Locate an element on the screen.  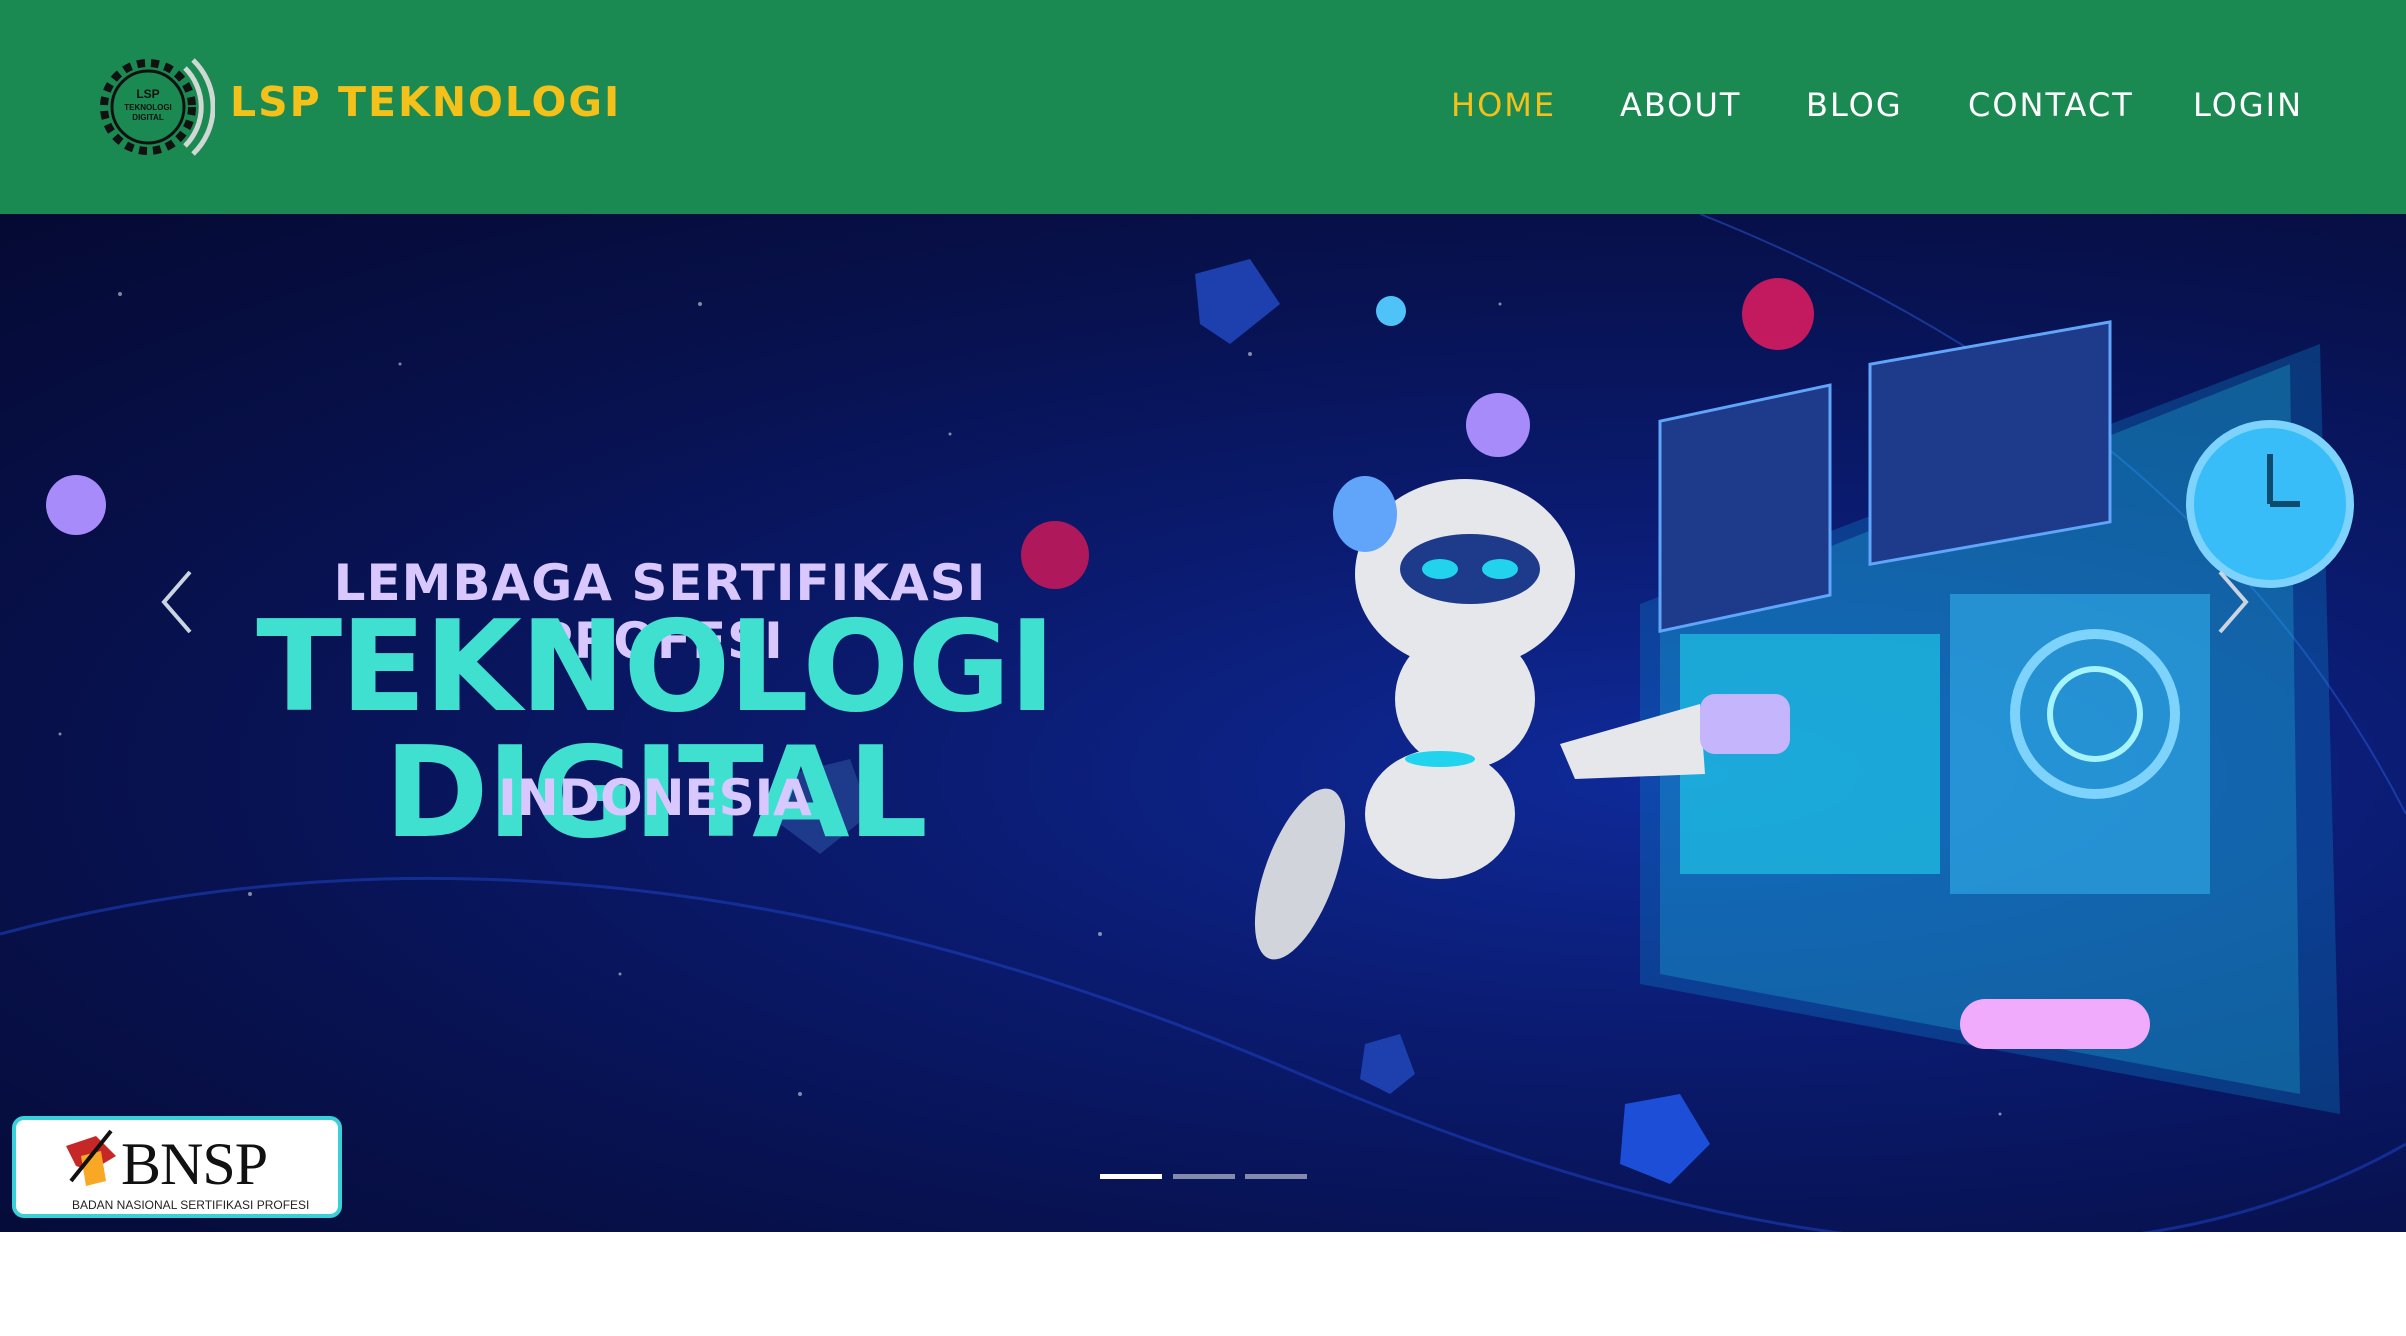
nav-blog: BLOG is located at coordinates (1854, 105).